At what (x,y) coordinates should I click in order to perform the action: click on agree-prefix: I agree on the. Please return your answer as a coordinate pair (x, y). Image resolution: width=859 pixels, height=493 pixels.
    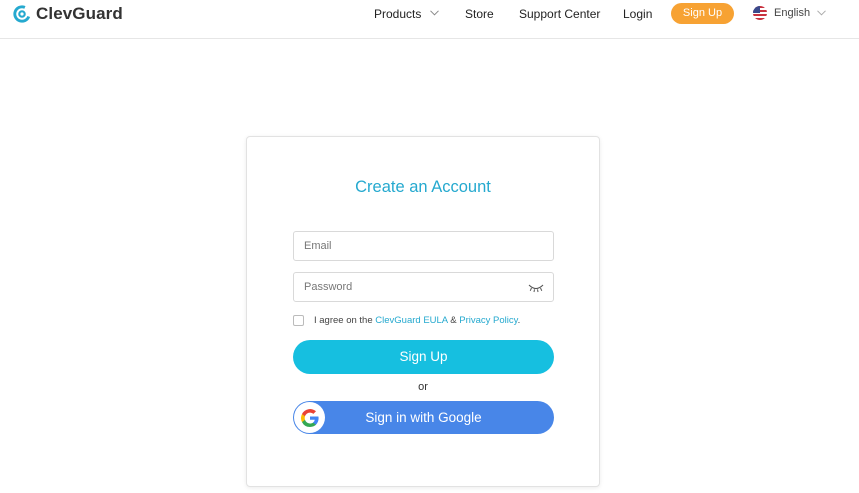
    Looking at the image, I should click on (343, 320).